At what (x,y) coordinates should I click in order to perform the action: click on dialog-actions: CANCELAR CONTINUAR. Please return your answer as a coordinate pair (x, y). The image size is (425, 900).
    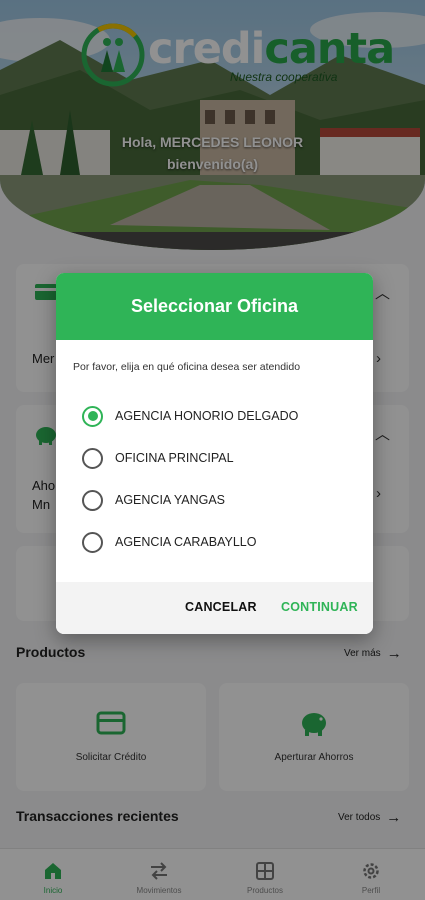
    Looking at the image, I should click on (214, 608).